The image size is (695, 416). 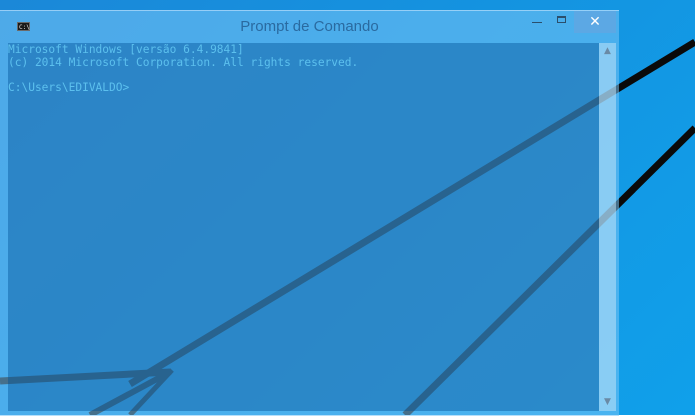 What do you see at coordinates (309, 27) in the screenshot?
I see `title-bar: C:\ Prompt de Comando ✕` at bounding box center [309, 27].